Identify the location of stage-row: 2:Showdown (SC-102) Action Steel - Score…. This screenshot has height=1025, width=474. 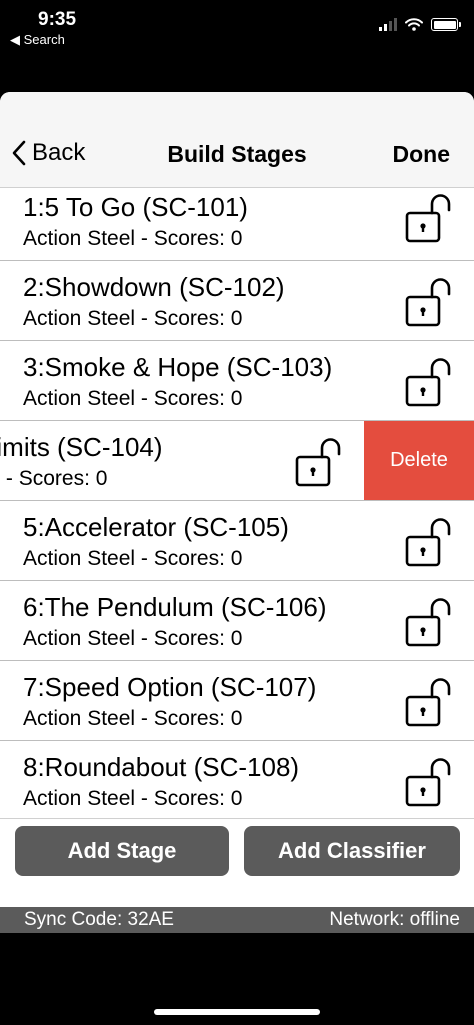
(237, 301).